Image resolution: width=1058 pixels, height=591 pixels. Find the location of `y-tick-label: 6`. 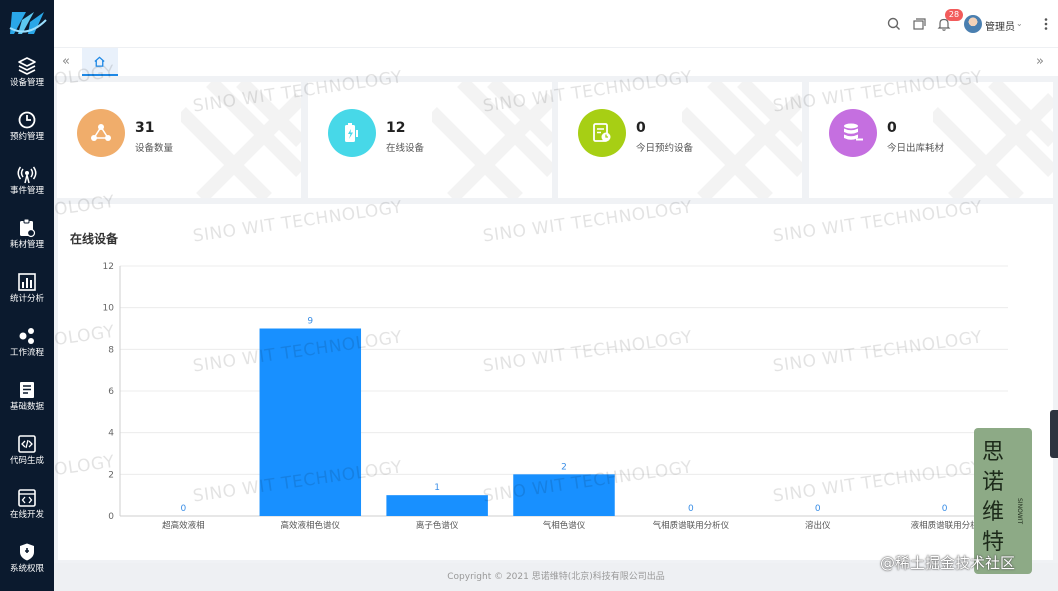

y-tick-label: 6 is located at coordinates (111, 392).